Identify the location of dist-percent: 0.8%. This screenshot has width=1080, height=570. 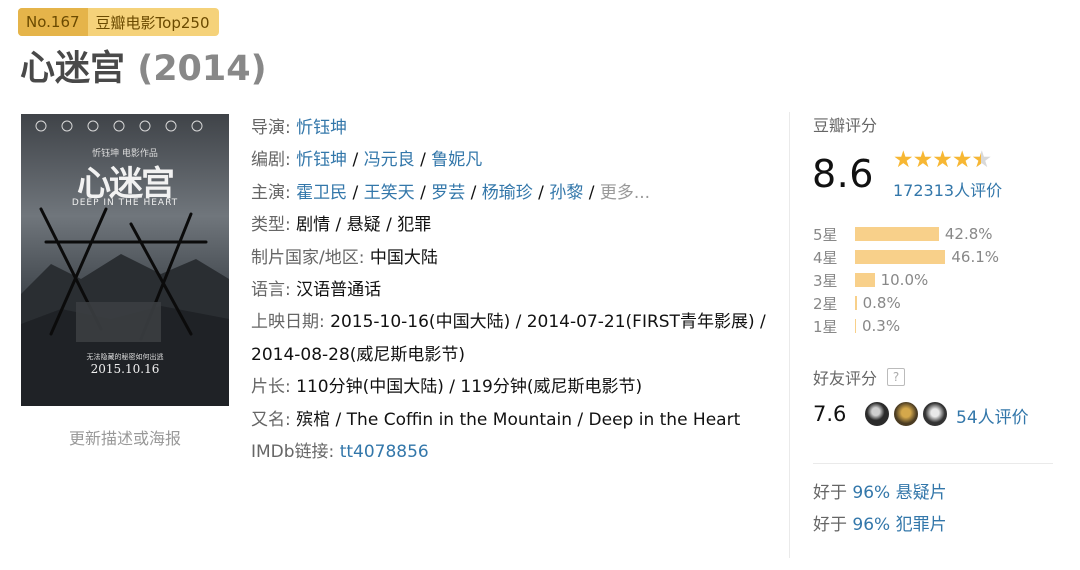
(881, 303).